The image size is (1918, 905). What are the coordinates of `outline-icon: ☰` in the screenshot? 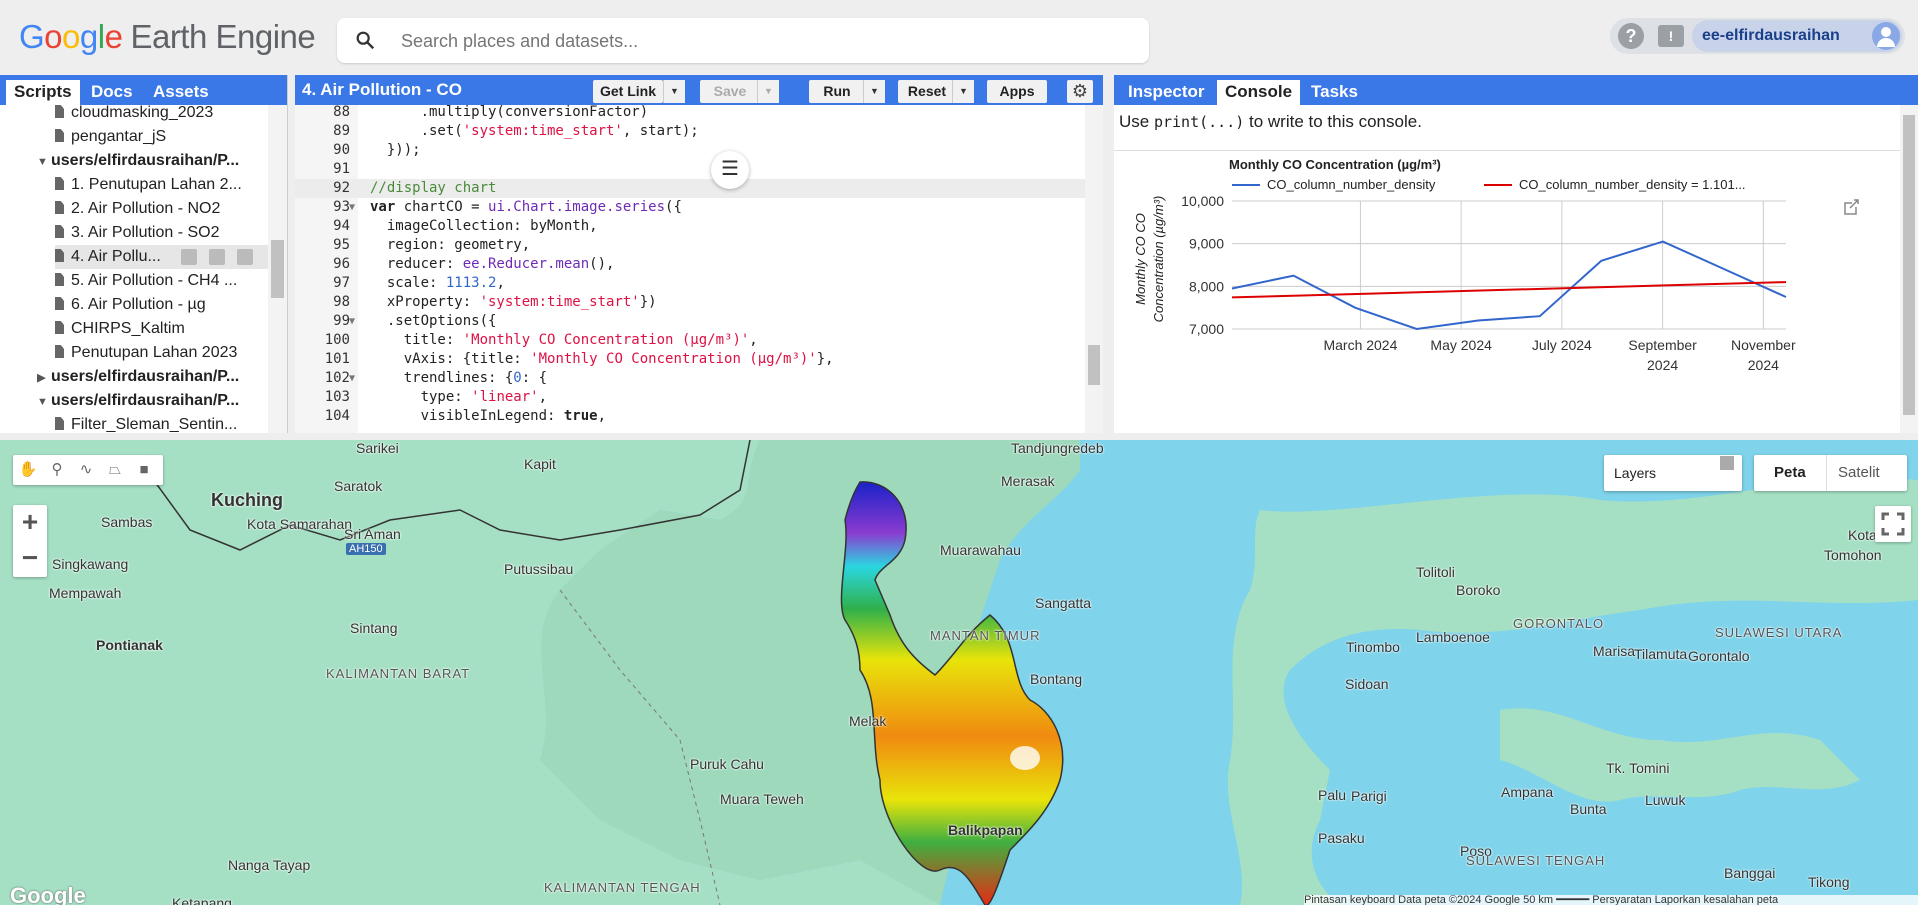 It's located at (730, 170).